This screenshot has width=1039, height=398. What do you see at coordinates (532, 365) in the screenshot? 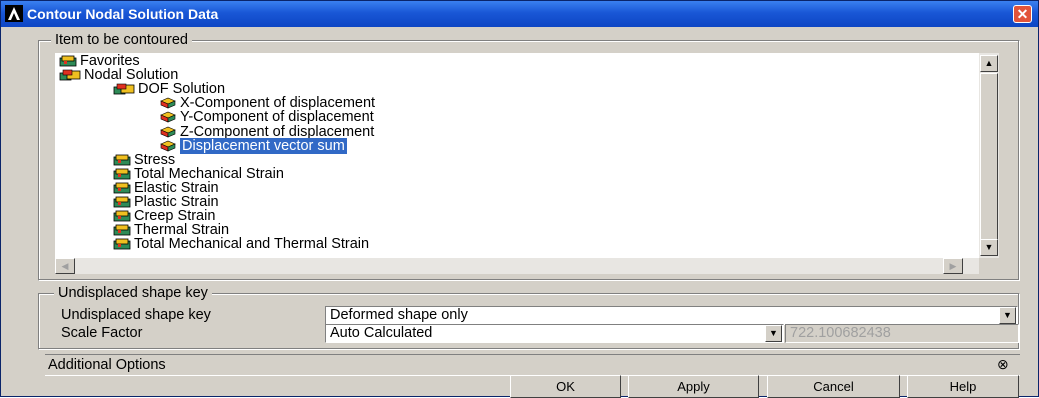
I see `additional-options-bar: Additional Options ⊗` at bounding box center [532, 365].